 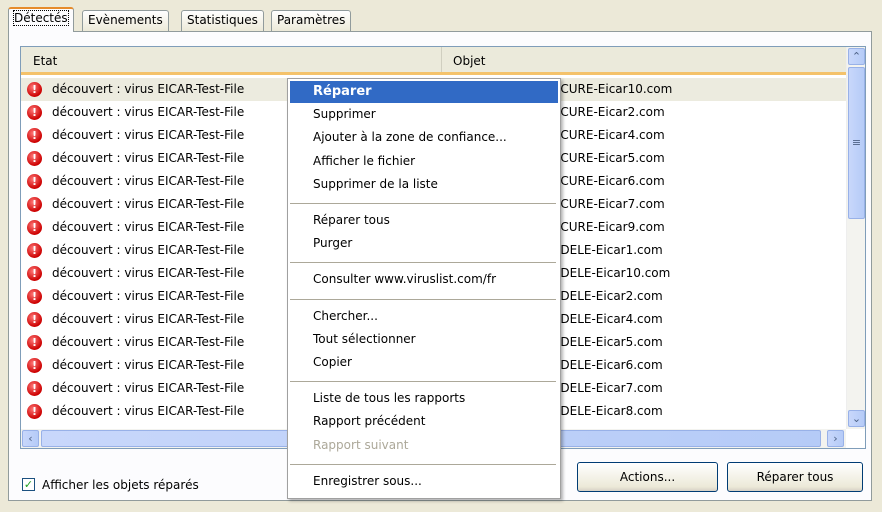 I want to click on show-repaired-label: Afficher les objets réparés, so click(x=120, y=485).